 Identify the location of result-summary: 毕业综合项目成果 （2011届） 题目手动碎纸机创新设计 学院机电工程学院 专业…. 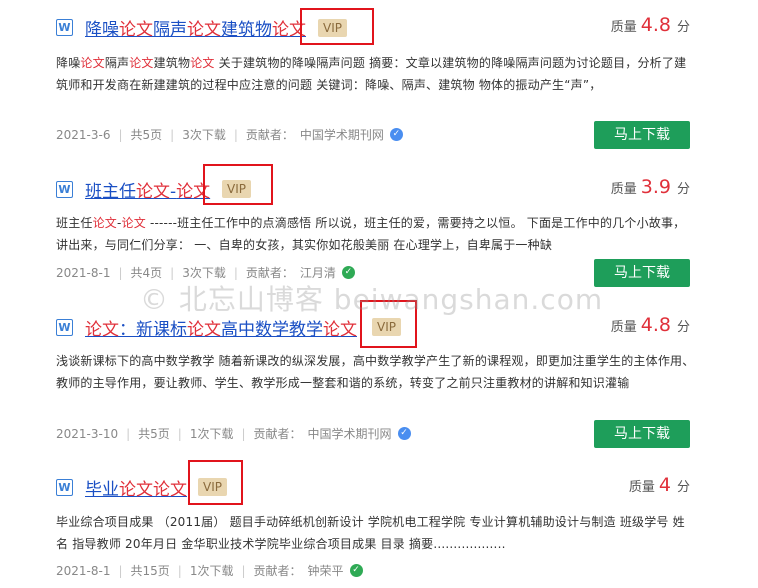
(370, 533).